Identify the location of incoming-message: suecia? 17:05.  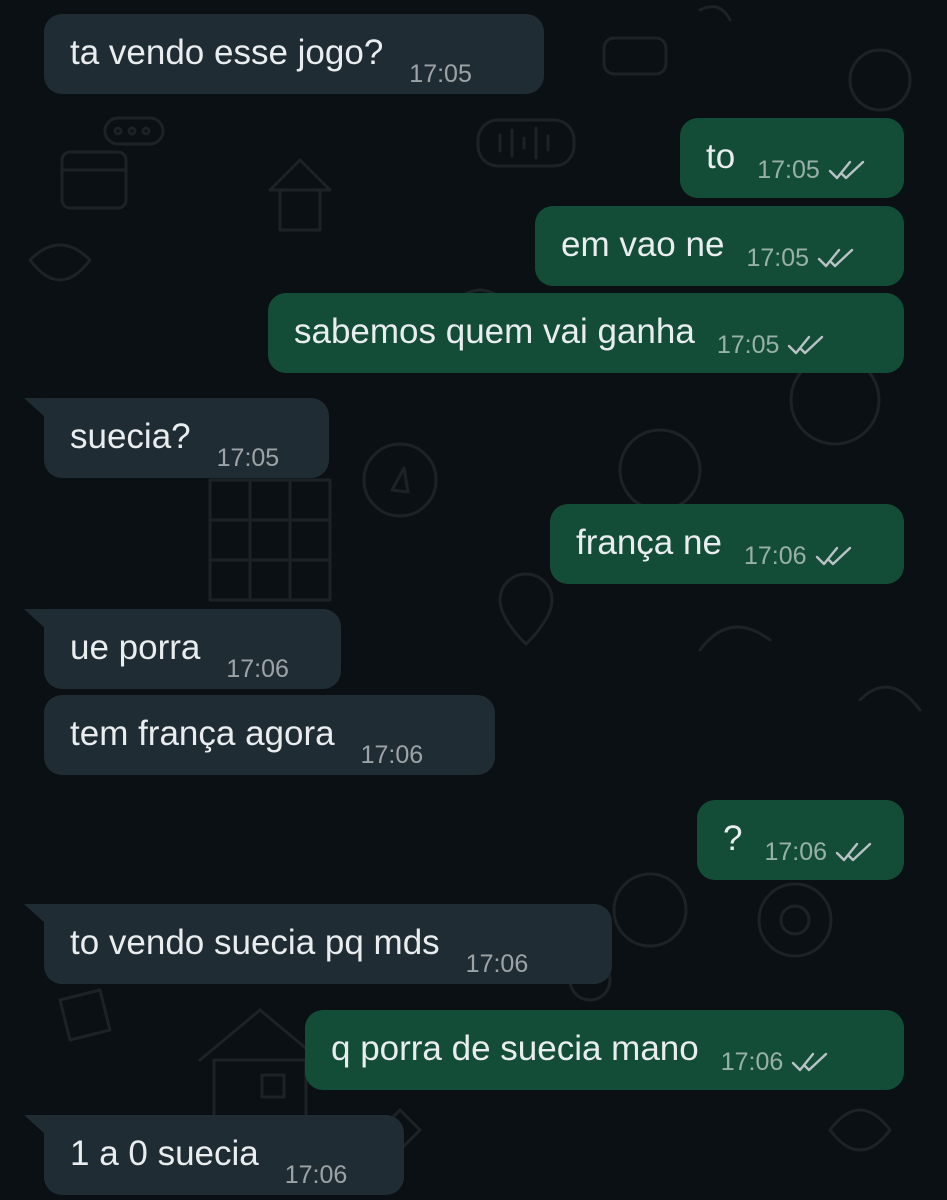
(186, 438).